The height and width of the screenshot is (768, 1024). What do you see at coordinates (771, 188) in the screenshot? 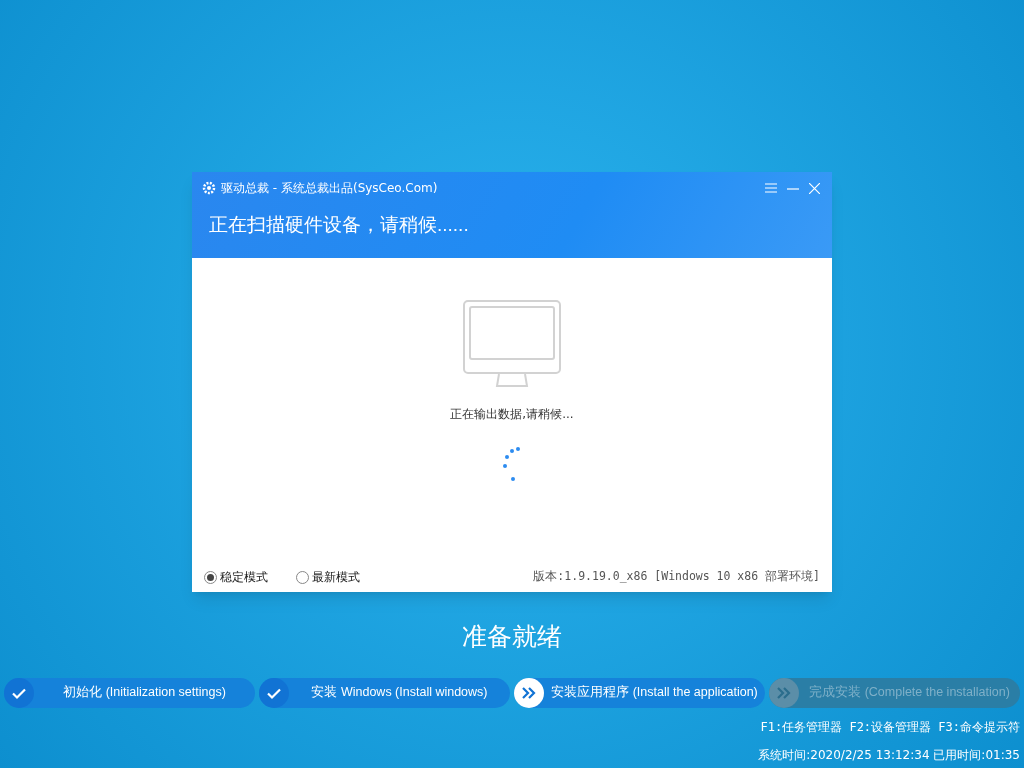
I see `menu-icon` at bounding box center [771, 188].